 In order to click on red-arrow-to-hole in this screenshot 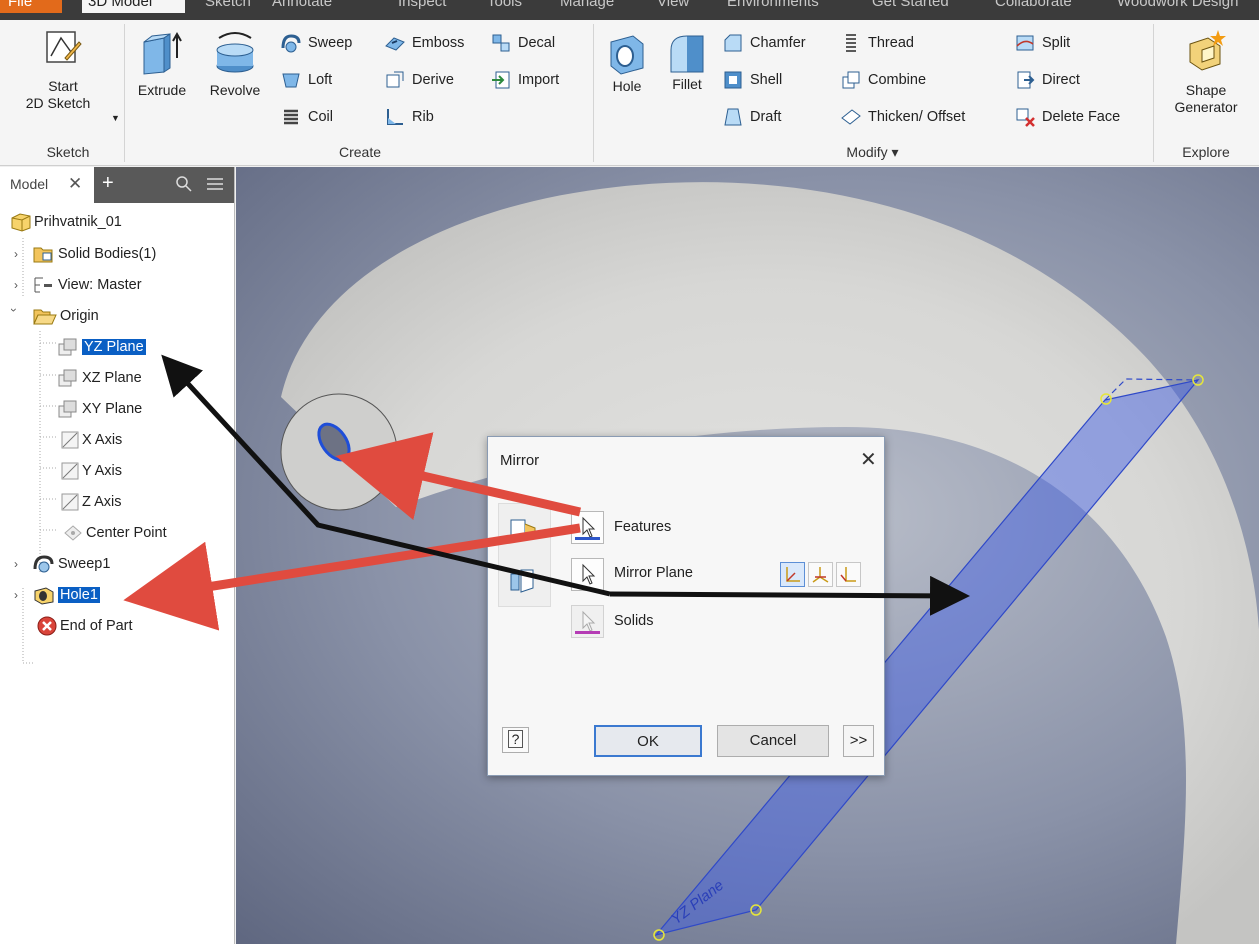, I will do `click(458, 476)`.